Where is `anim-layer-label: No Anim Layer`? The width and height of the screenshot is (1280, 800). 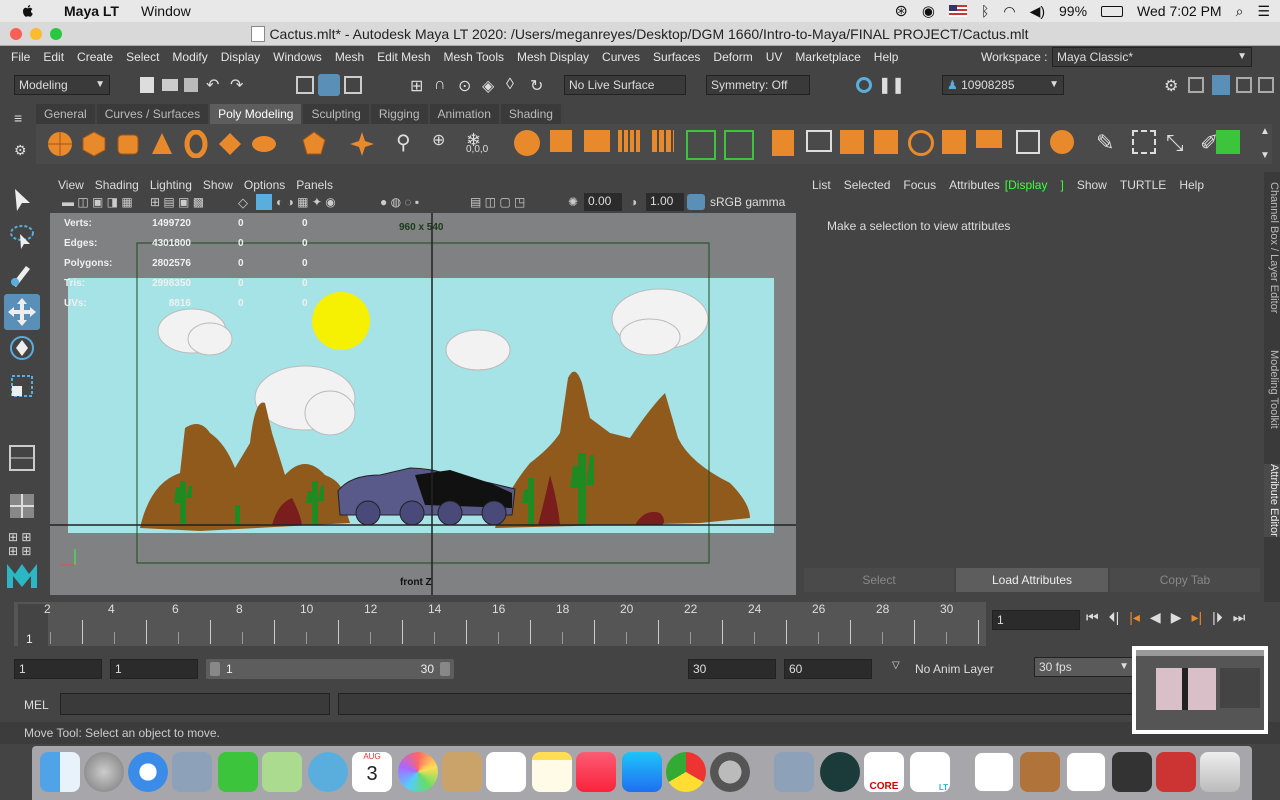 anim-layer-label: No Anim Layer is located at coordinates (954, 669).